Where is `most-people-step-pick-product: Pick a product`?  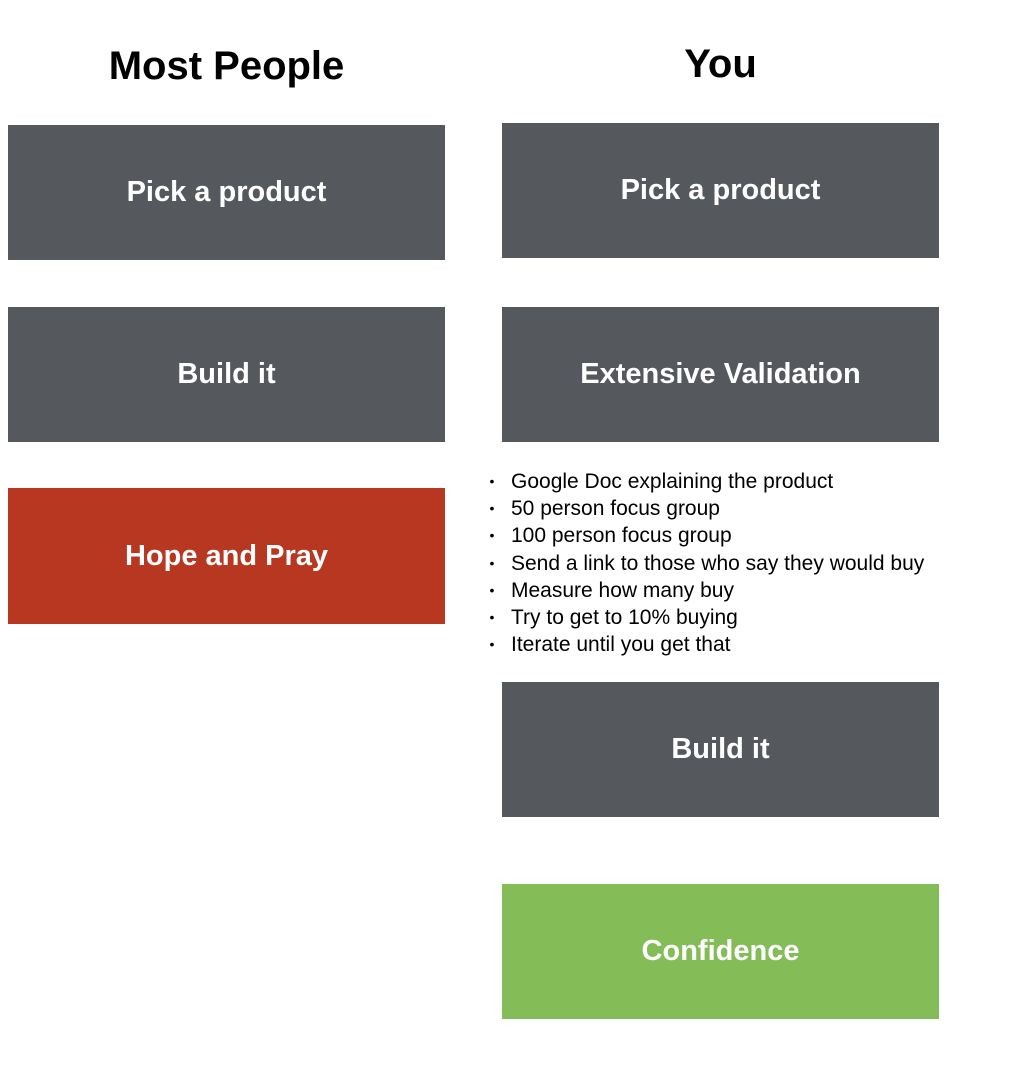
most-people-step-pick-product: Pick a product is located at coordinates (226, 192).